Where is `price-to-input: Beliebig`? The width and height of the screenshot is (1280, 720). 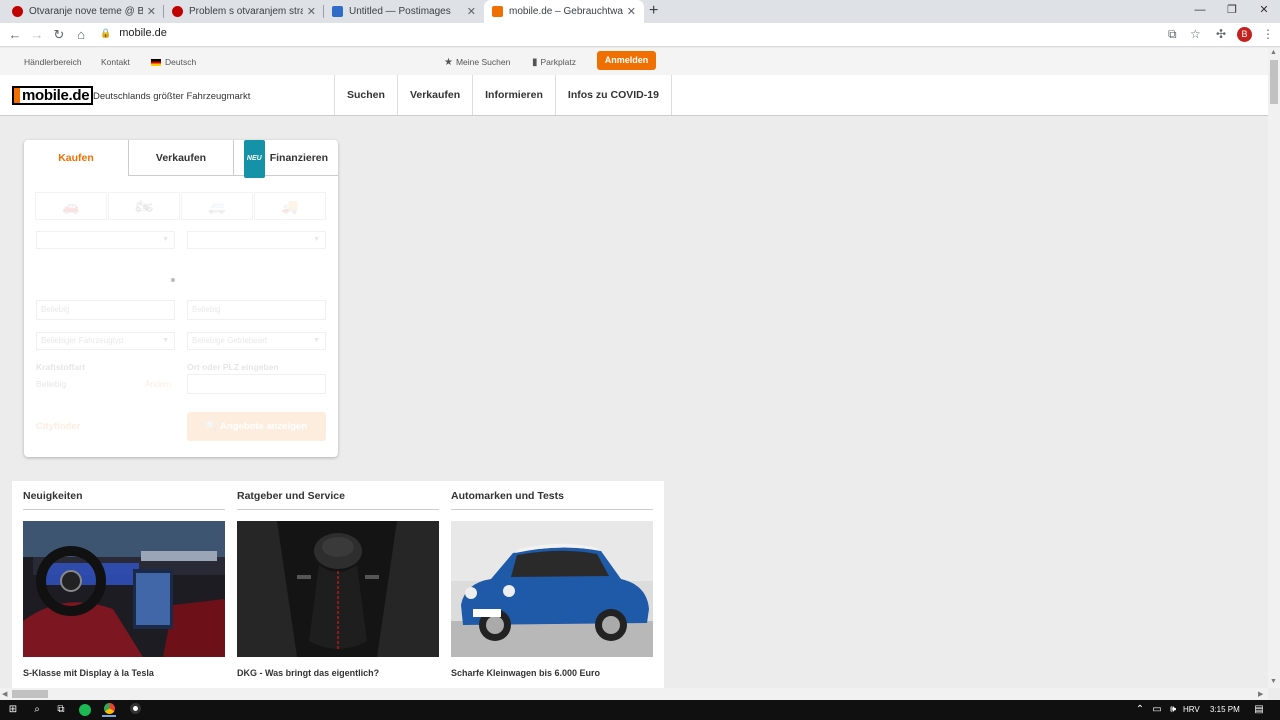
price-to-input: Beliebig is located at coordinates (256, 310).